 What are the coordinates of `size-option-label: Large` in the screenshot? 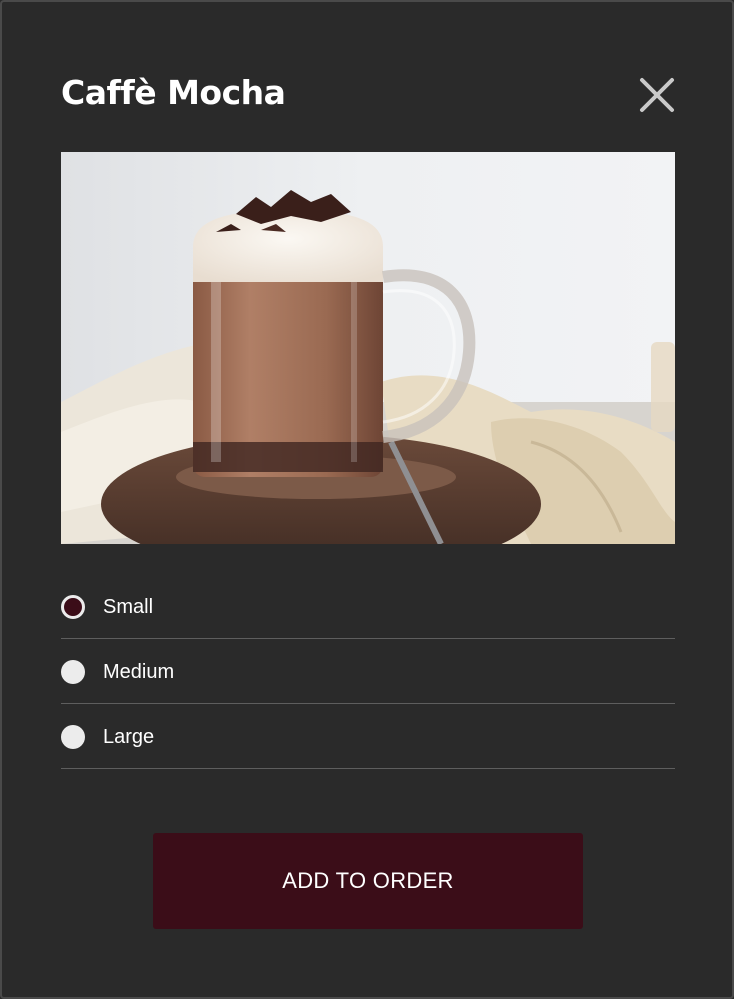 It's located at (129, 737).